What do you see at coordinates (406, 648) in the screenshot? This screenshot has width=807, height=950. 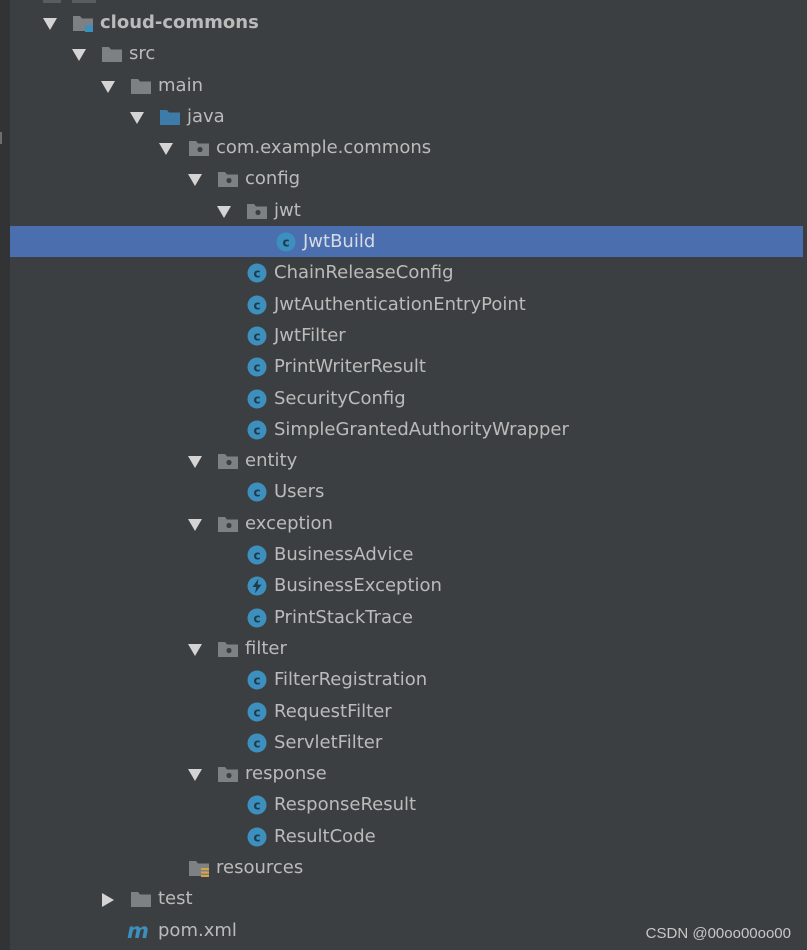 I see `tree-node-filter: filter` at bounding box center [406, 648].